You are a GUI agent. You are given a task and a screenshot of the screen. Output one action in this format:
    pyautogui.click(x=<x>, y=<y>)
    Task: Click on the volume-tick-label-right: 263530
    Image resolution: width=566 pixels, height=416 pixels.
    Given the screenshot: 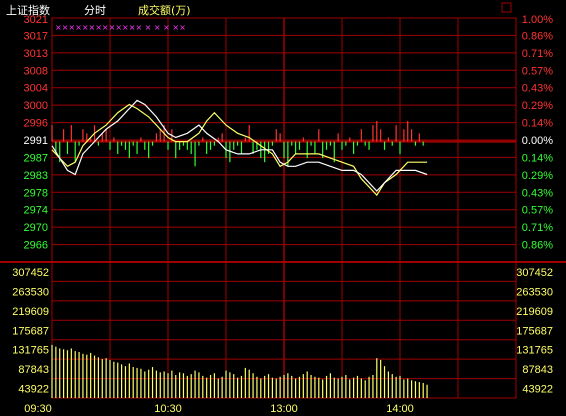 What is the action you would take?
    pyautogui.click(x=534, y=292)
    